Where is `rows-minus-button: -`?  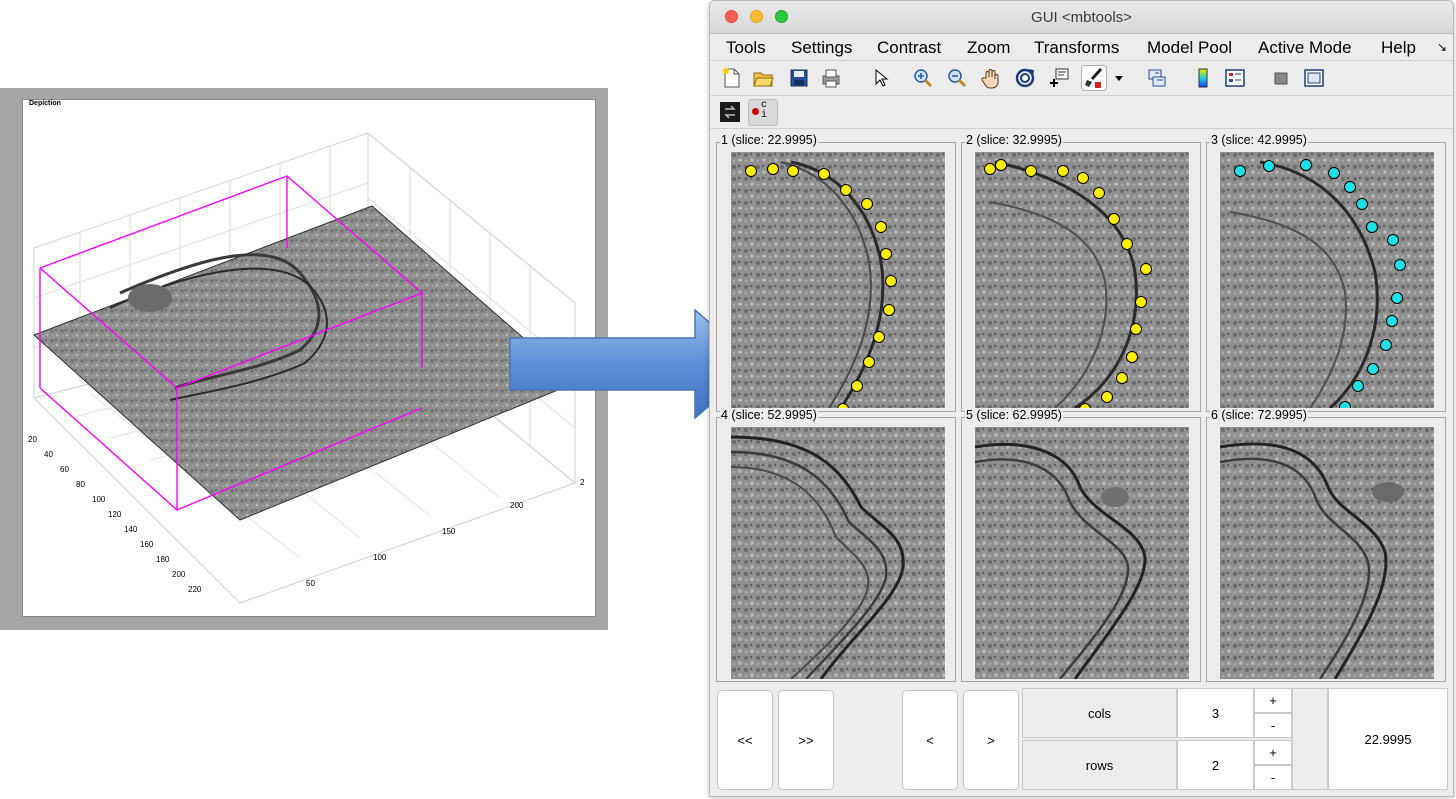
rows-minus-button: - is located at coordinates (1273, 777).